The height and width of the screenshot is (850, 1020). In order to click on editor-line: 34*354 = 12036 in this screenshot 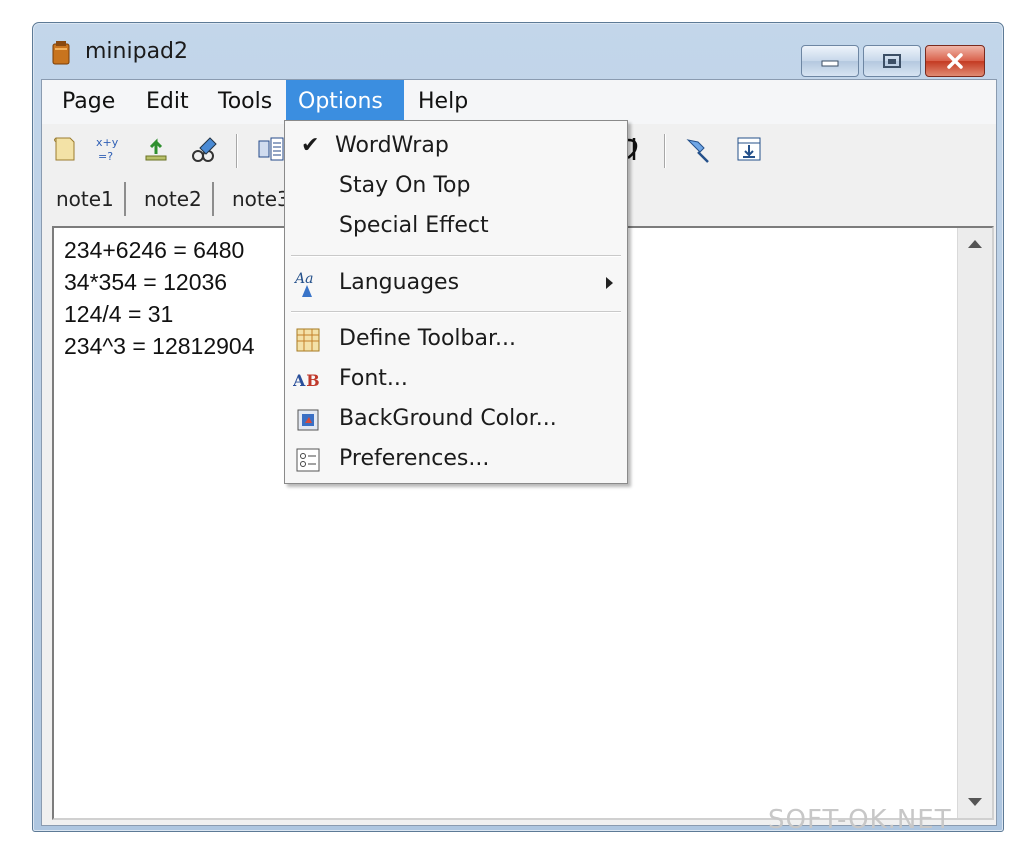, I will do `click(146, 282)`.